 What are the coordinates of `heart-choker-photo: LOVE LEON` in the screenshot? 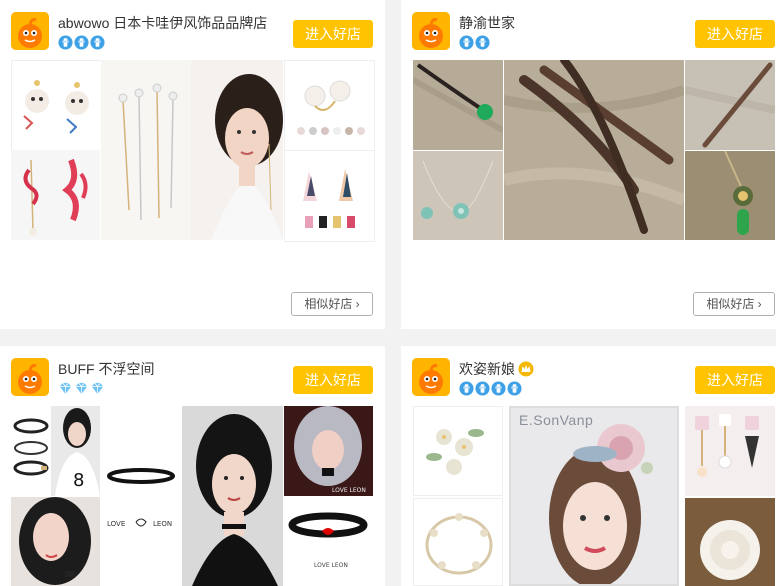 It's located at (328, 541).